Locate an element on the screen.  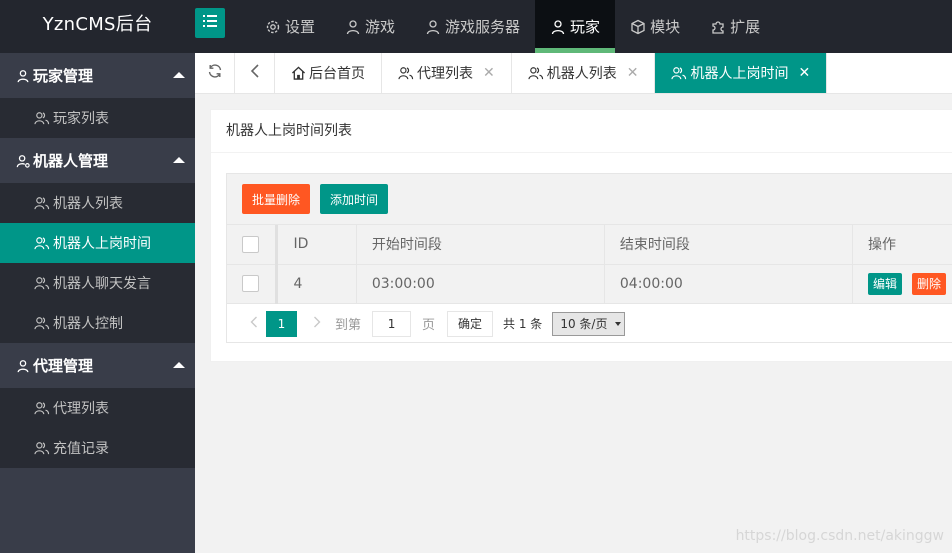
sidebar-group-robots: 机器人管理 机器人列表 机器人上岗时间 机器人聊天发言 机器人控制 is located at coordinates (97, 240).